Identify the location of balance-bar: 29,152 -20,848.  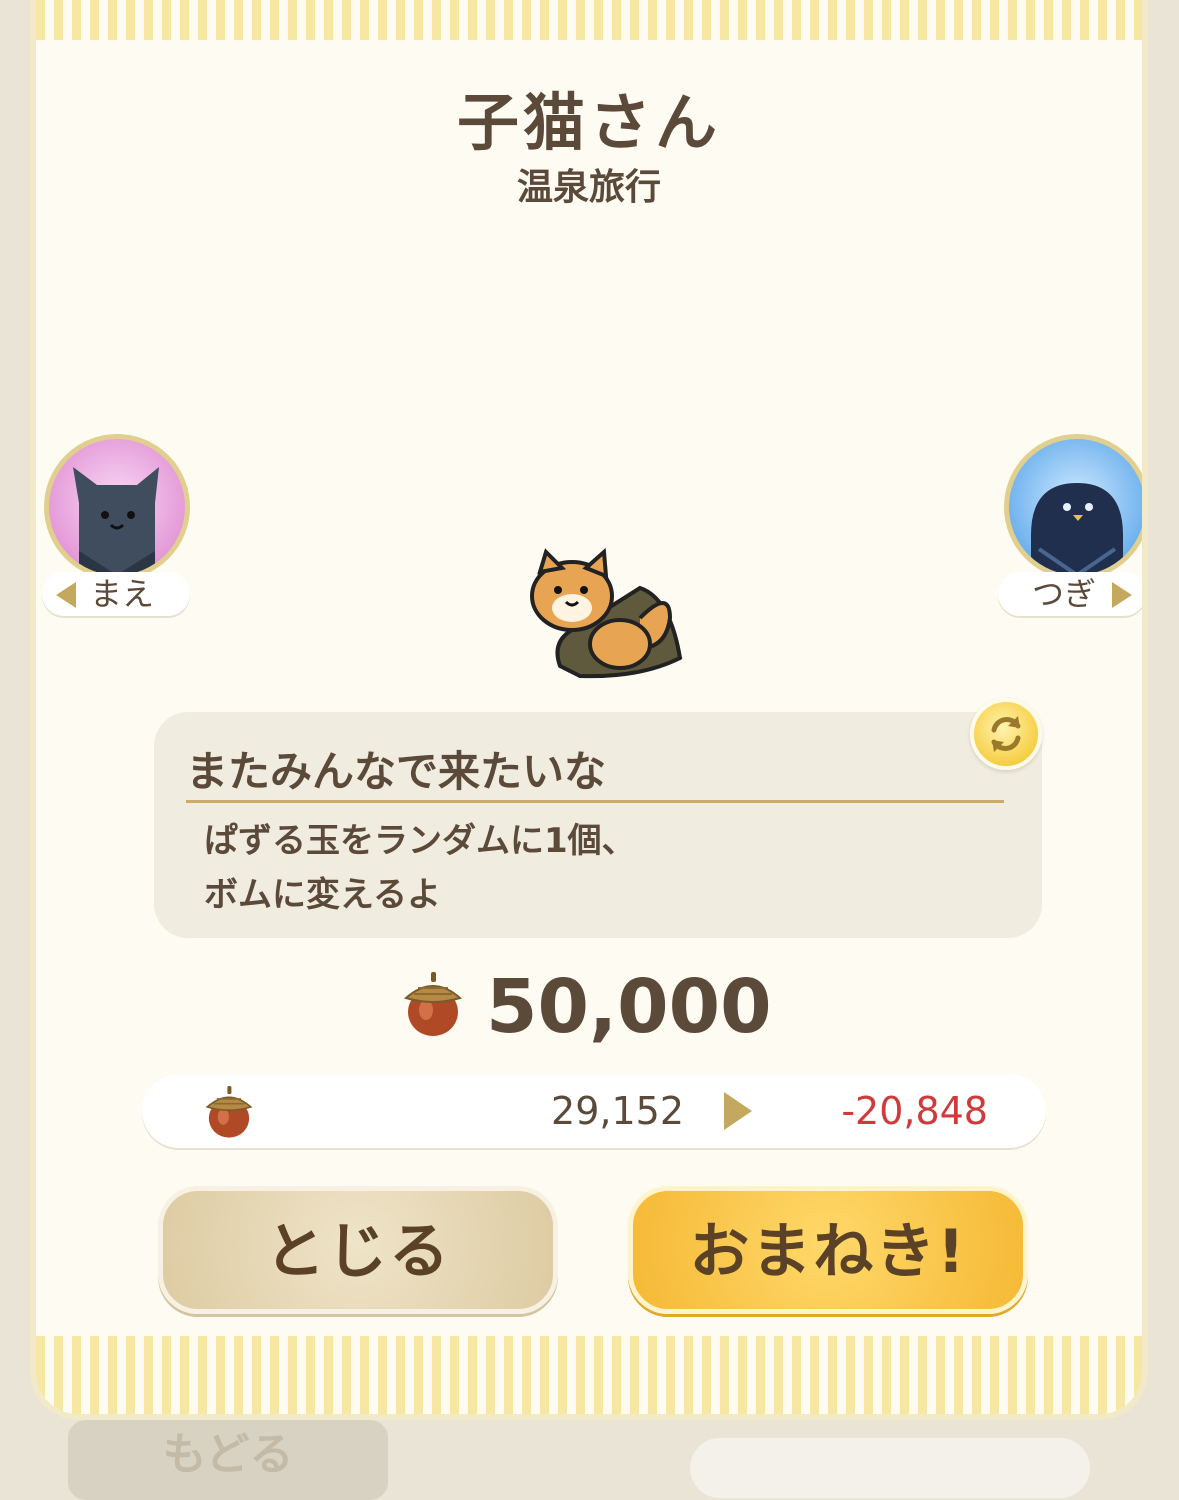
(594, 1111).